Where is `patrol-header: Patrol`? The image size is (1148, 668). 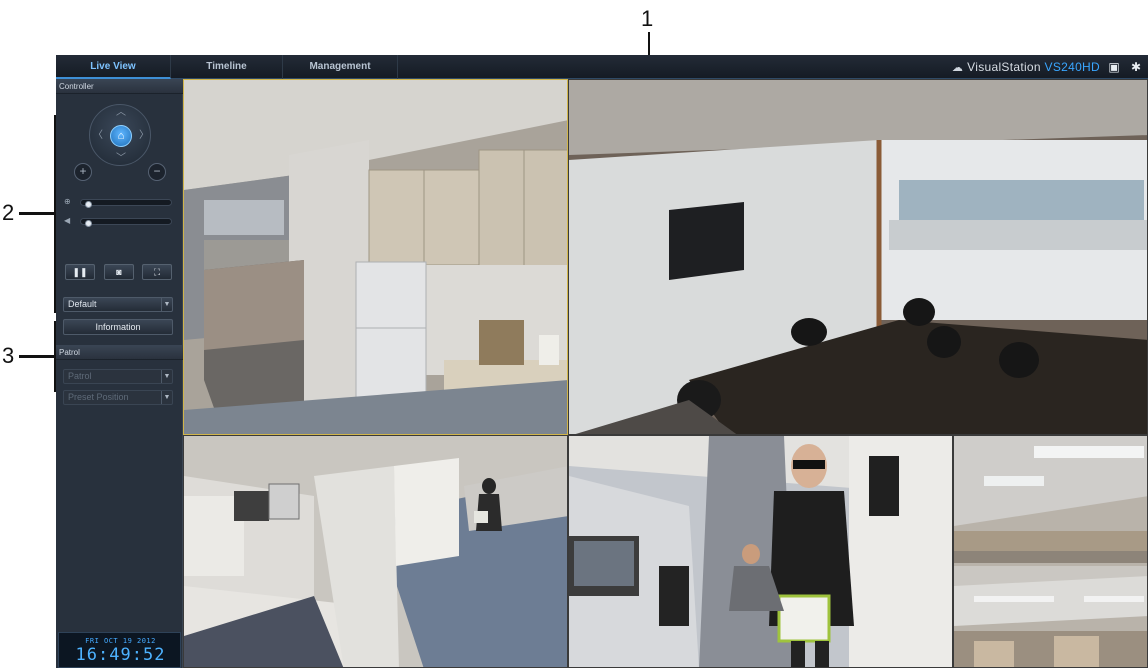 patrol-header: Patrol is located at coordinates (119, 352).